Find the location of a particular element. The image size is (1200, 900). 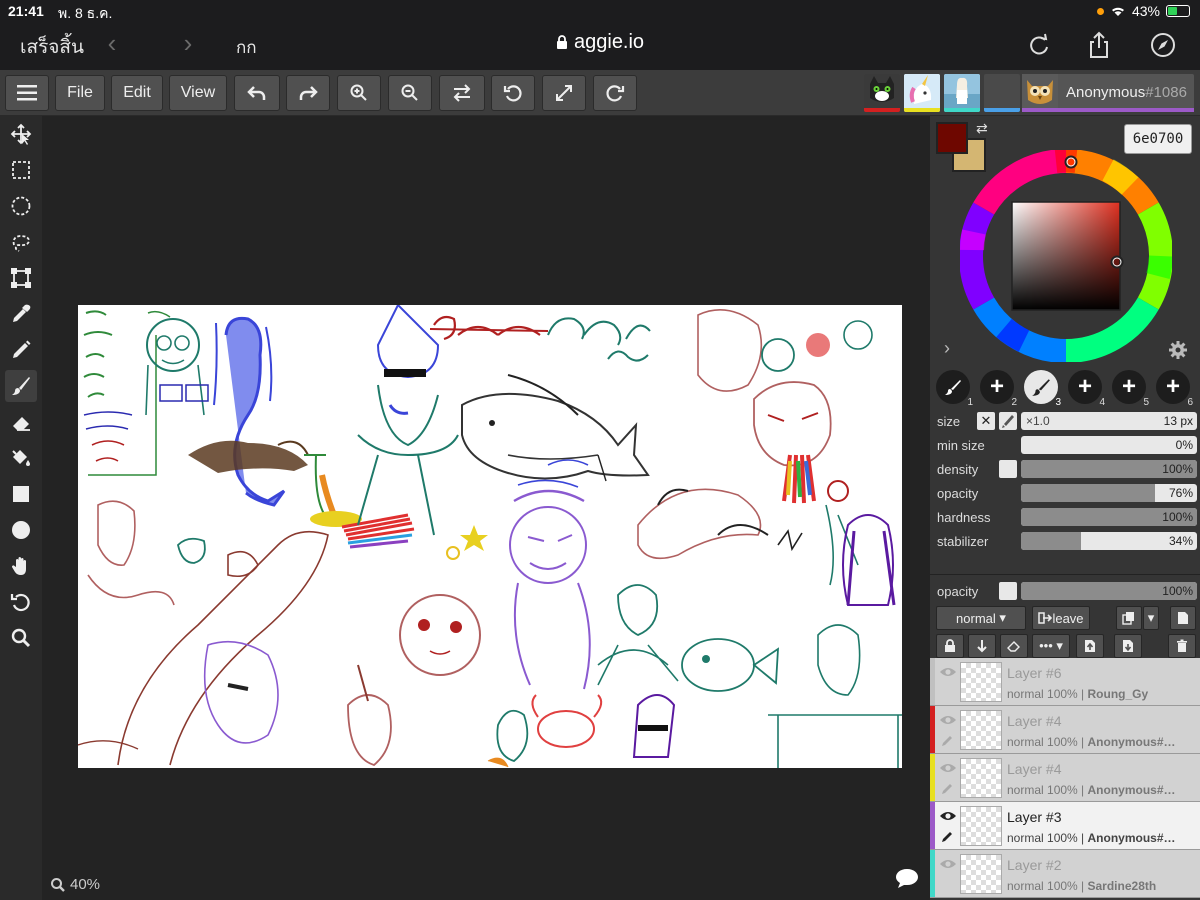

color-wheel is located at coordinates (1066, 256).